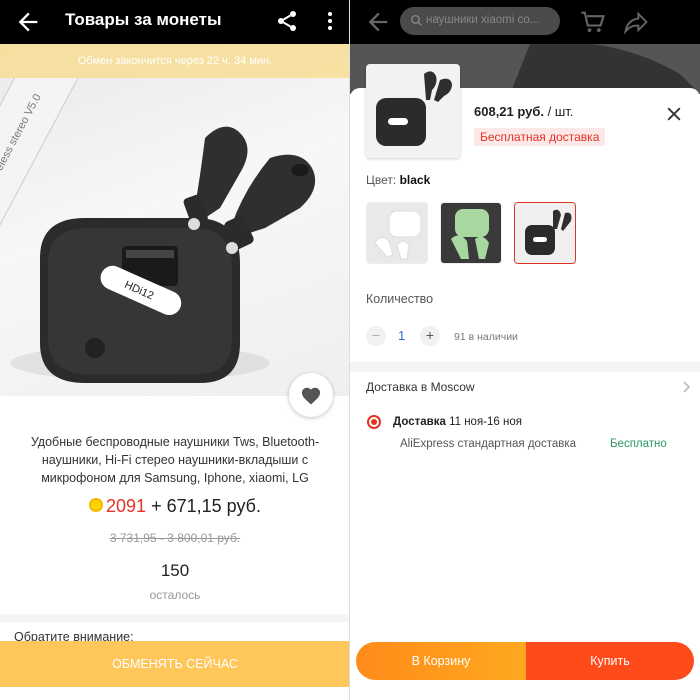 This screenshot has width=700, height=700. I want to click on selected-price: 608,21 руб. / шт., so click(524, 111).